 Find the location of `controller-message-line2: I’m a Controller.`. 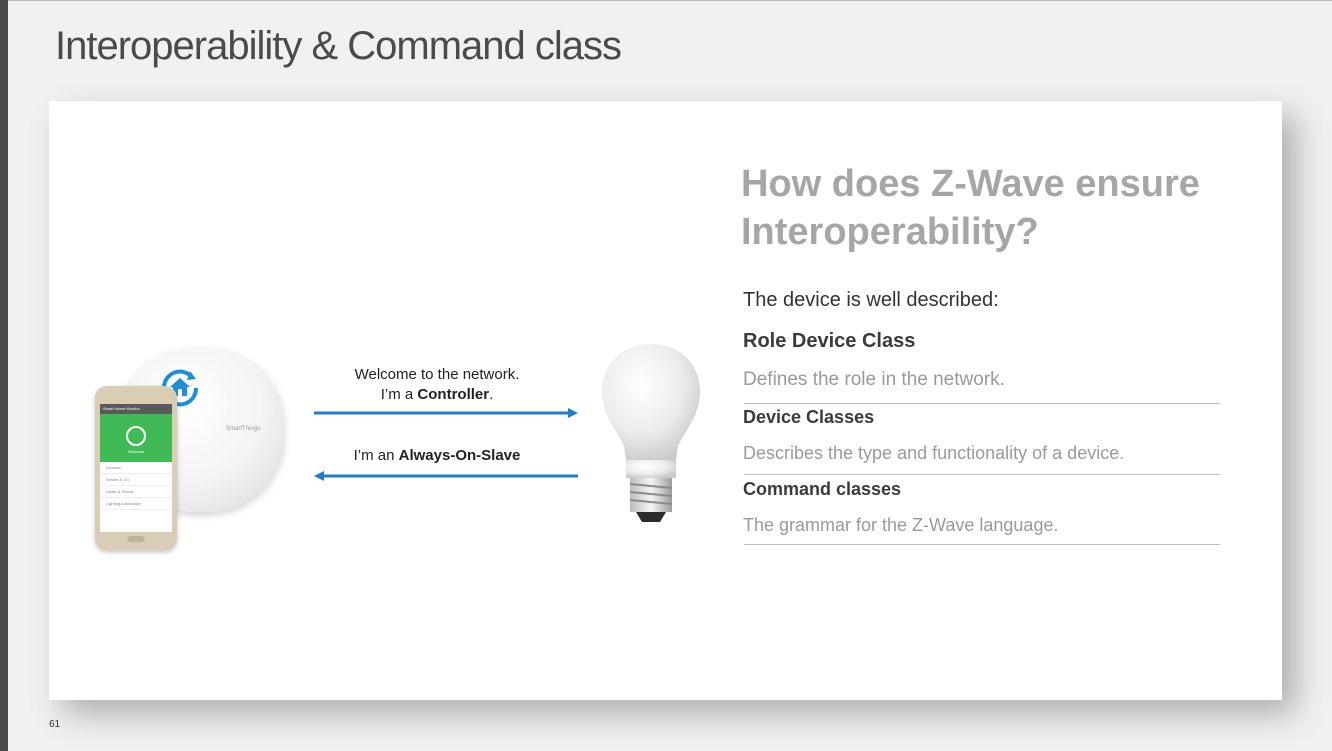

controller-message-line2: I’m a Controller. is located at coordinates (437, 394).